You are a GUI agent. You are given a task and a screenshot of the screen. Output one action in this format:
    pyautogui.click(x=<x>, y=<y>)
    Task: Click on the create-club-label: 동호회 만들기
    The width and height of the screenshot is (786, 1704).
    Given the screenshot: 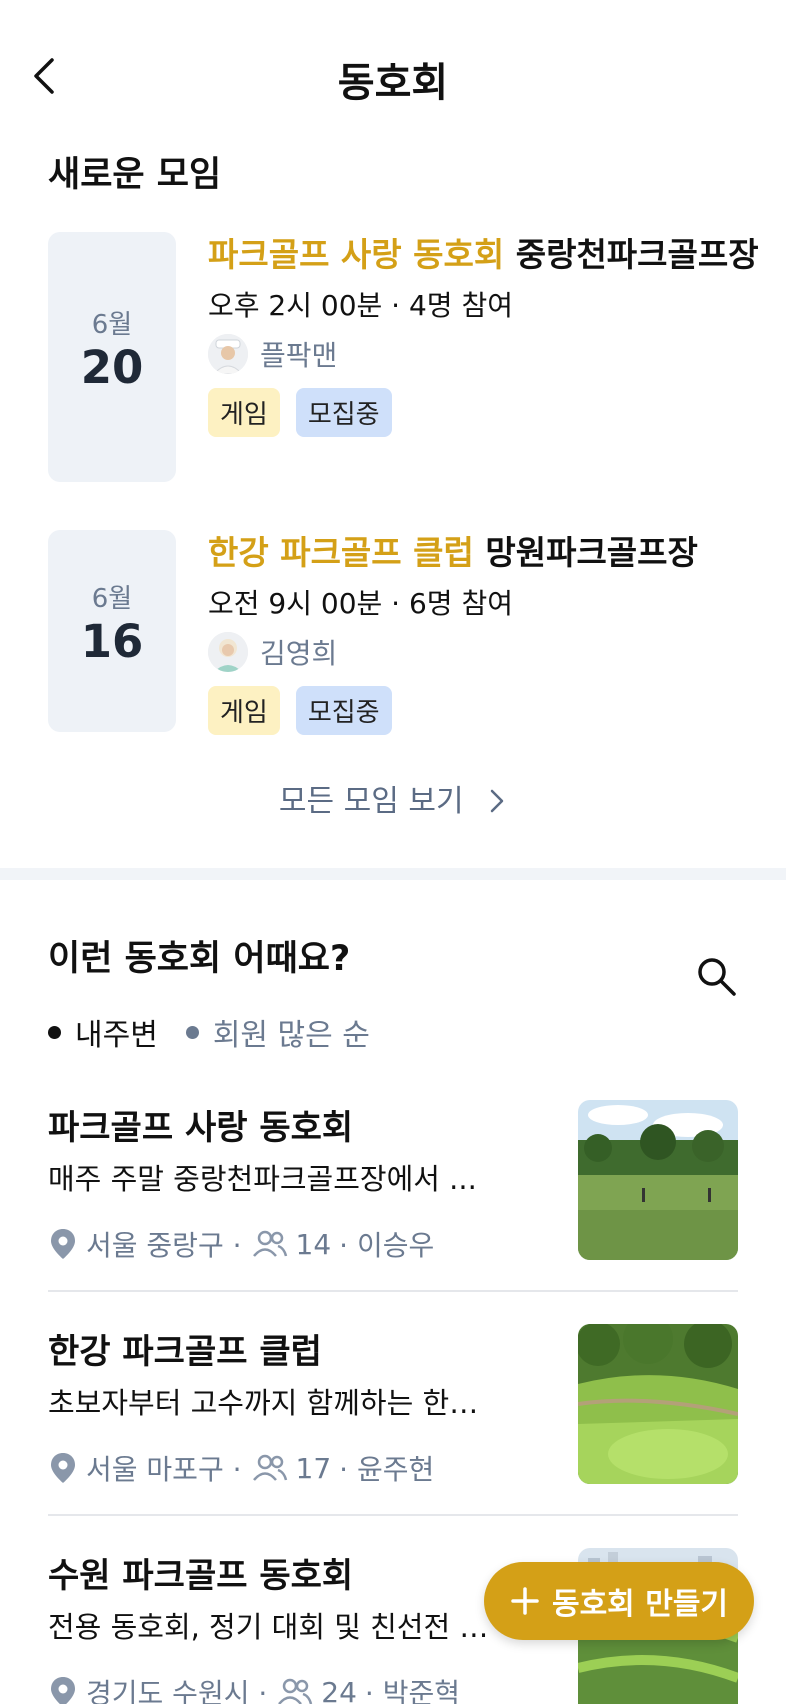 What is the action you would take?
    pyautogui.click(x=640, y=1604)
    